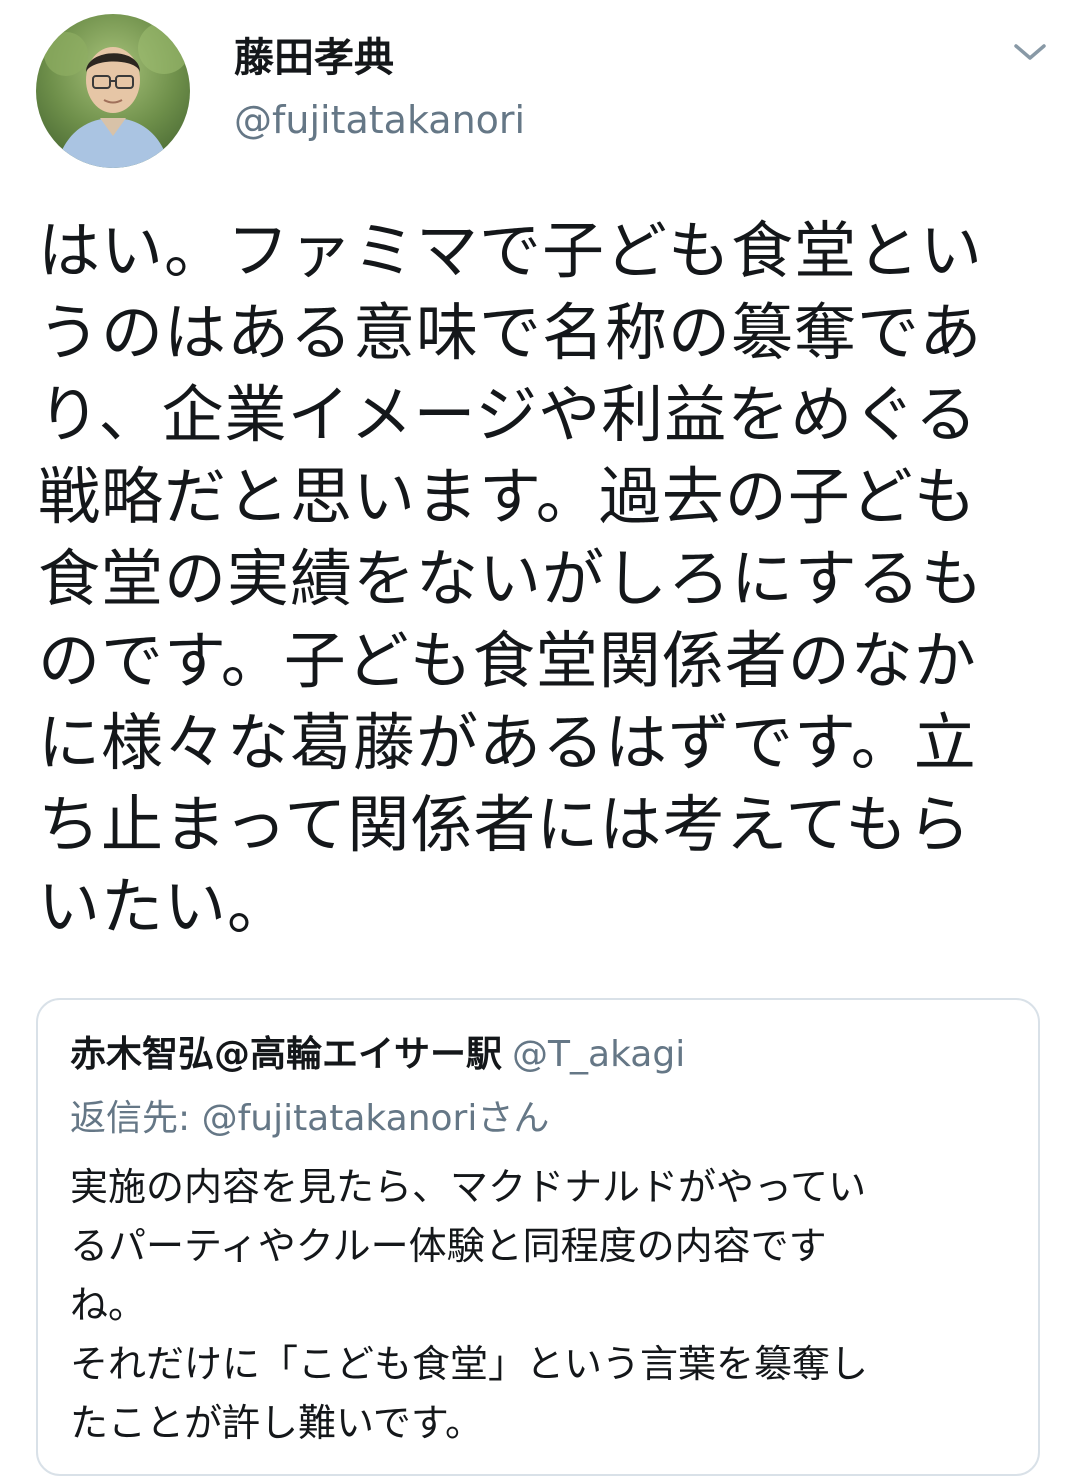 Image resolution: width=1080 pixels, height=1484 pixels. Describe the element at coordinates (310, 1118) in the screenshot. I see `quoted-reply-to: 返信先: @fujitatakanoriさん` at that location.